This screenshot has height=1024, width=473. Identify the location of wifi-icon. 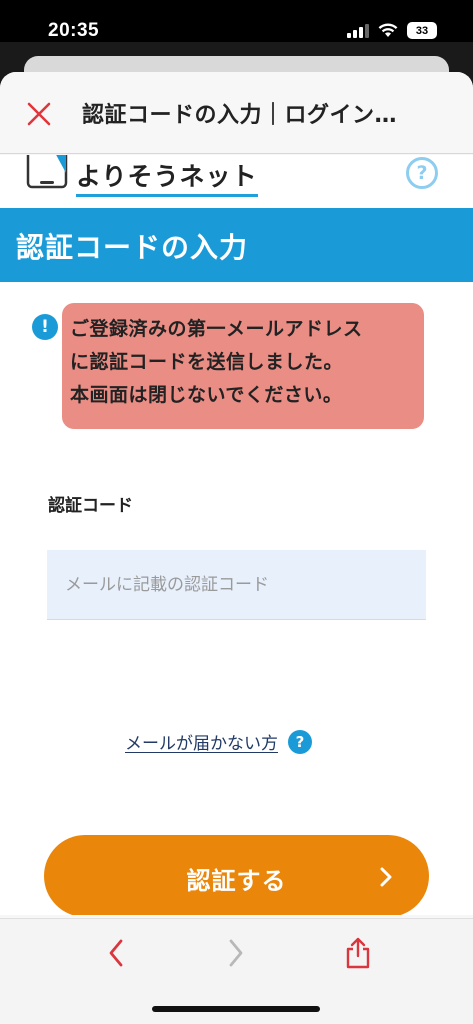
(388, 30).